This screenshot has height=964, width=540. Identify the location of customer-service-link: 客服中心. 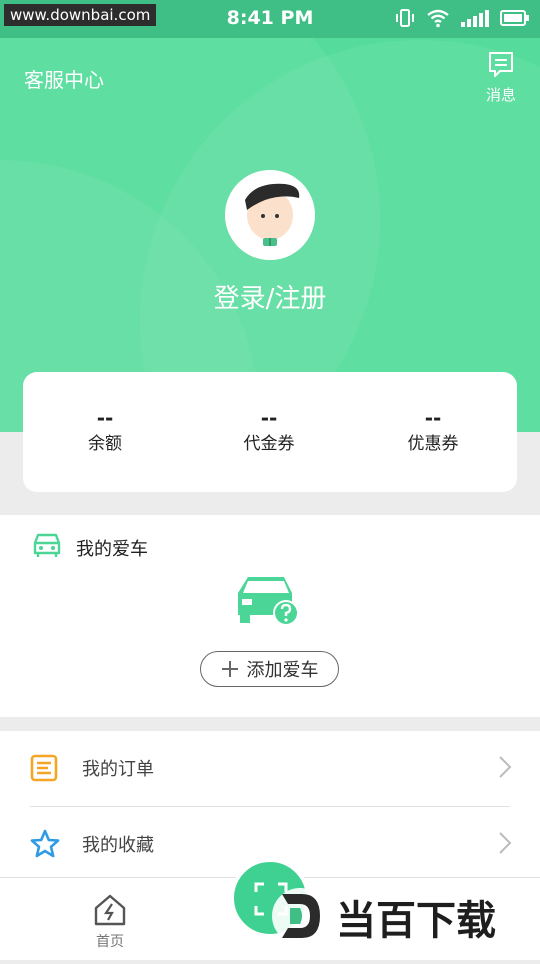
(64, 78).